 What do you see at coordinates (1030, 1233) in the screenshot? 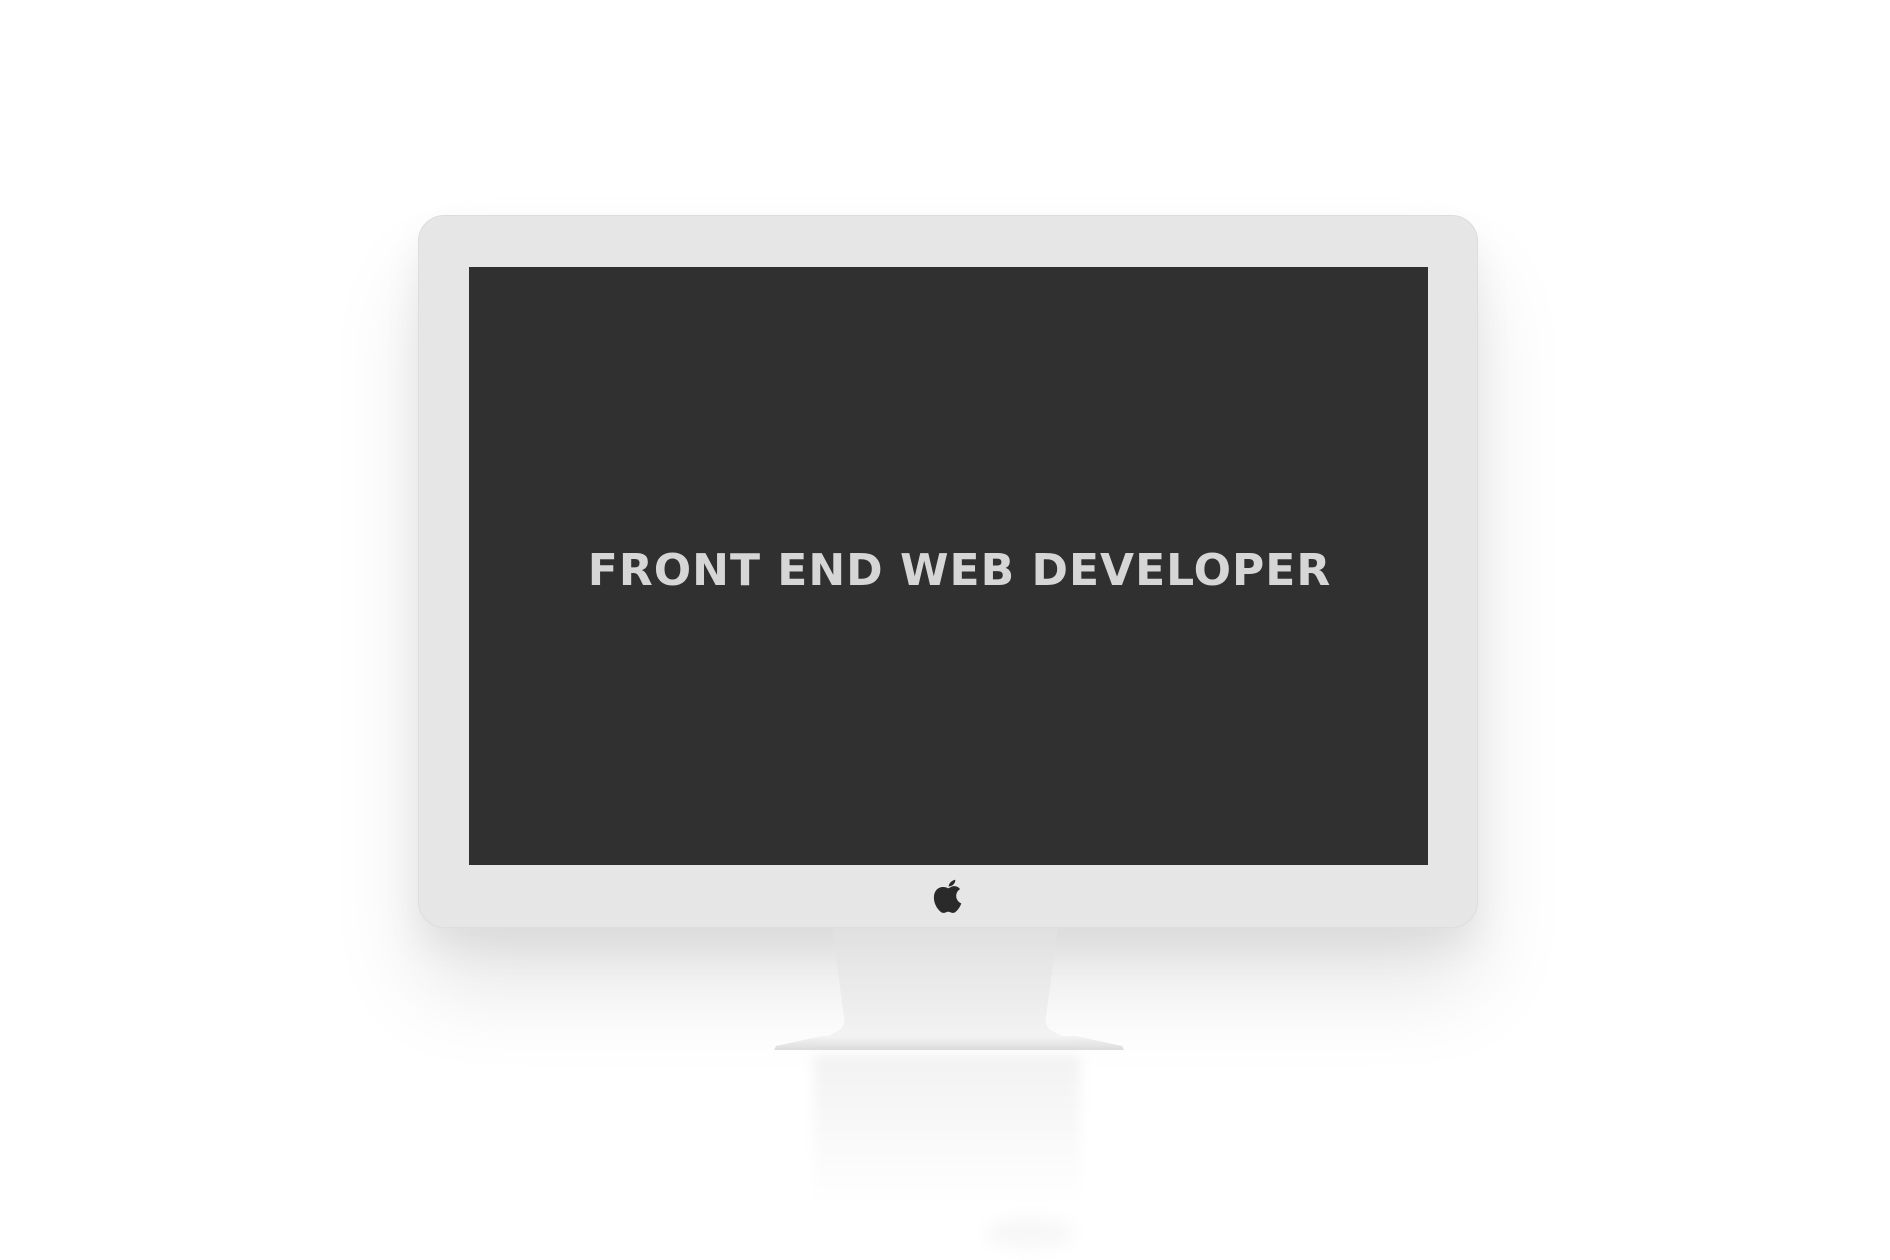
I see `floor-shadow` at bounding box center [1030, 1233].